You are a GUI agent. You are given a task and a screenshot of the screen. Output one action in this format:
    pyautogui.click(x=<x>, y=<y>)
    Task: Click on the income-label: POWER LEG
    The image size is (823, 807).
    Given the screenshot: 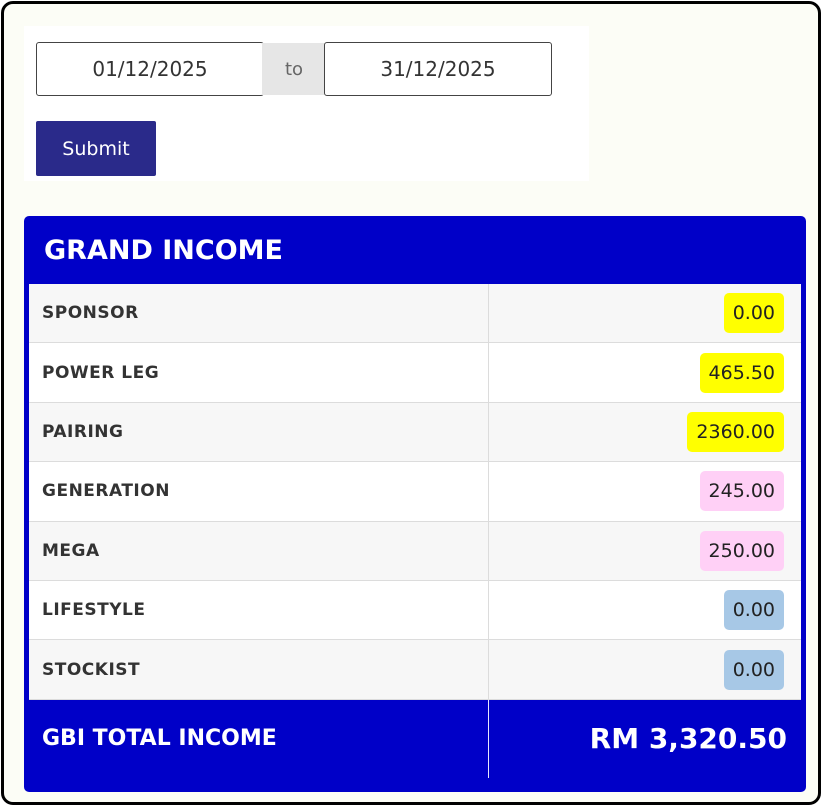 What is the action you would take?
    pyautogui.click(x=259, y=372)
    